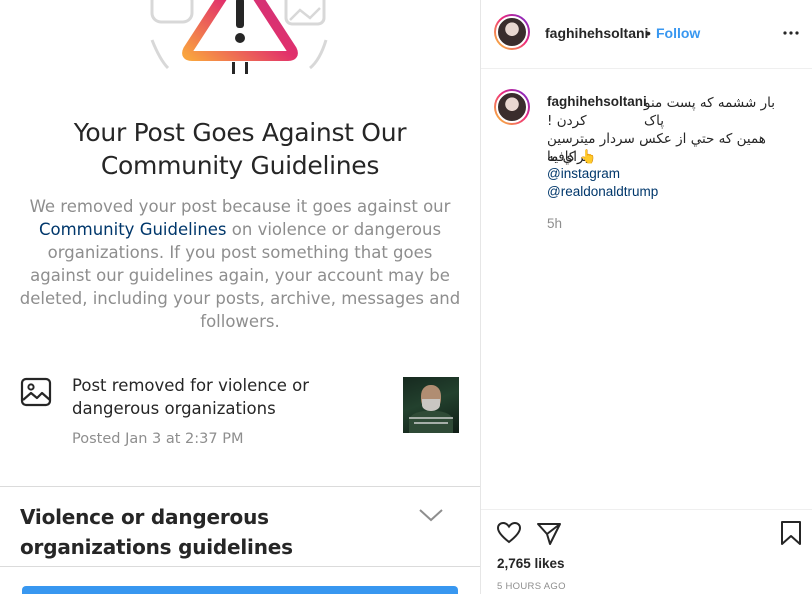 The width and height of the screenshot is (812, 594). What do you see at coordinates (549, 533) in the screenshot?
I see `send-icon` at bounding box center [549, 533].